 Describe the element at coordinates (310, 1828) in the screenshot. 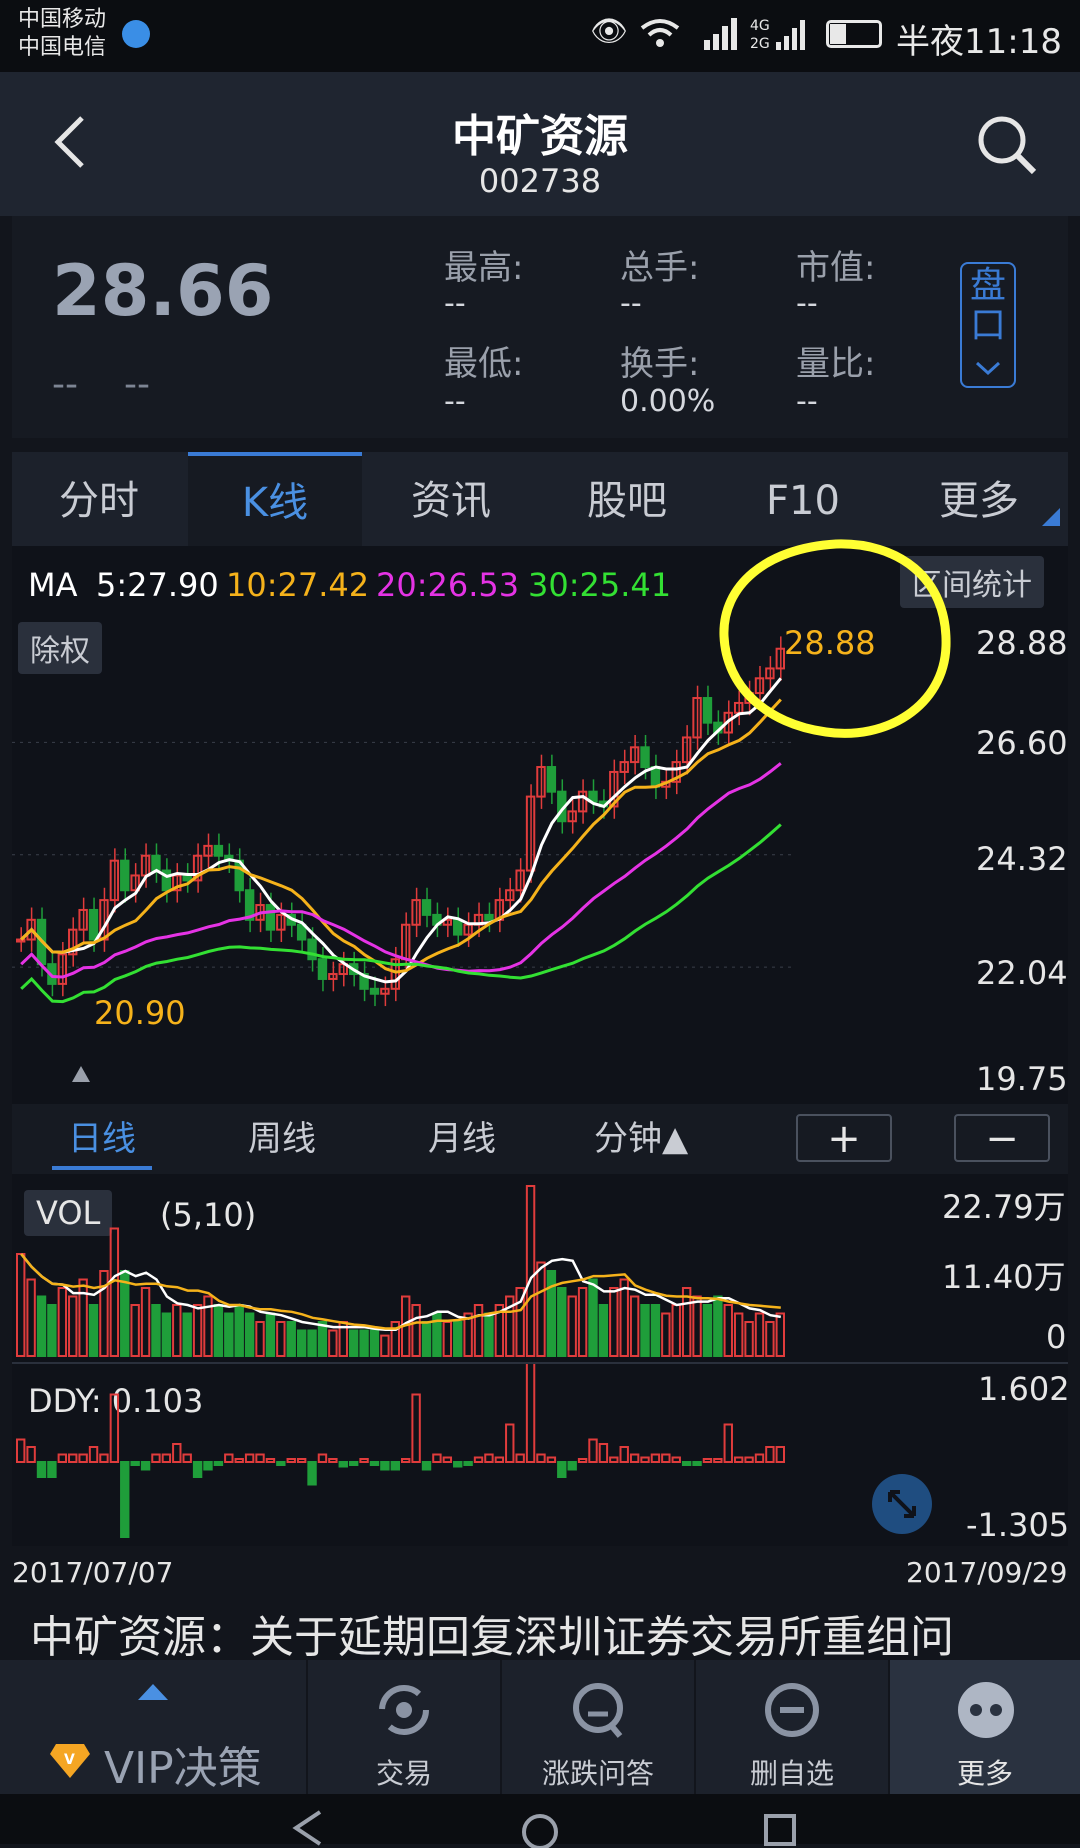

I see `system-back-icon` at that location.